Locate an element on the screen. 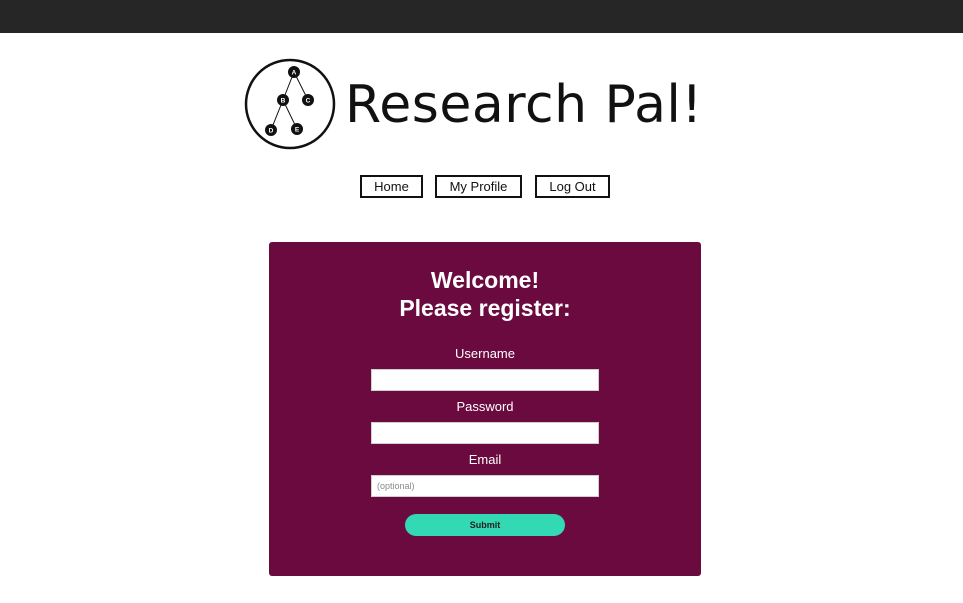 The image size is (963, 603). password-label: Password is located at coordinates (485, 406).